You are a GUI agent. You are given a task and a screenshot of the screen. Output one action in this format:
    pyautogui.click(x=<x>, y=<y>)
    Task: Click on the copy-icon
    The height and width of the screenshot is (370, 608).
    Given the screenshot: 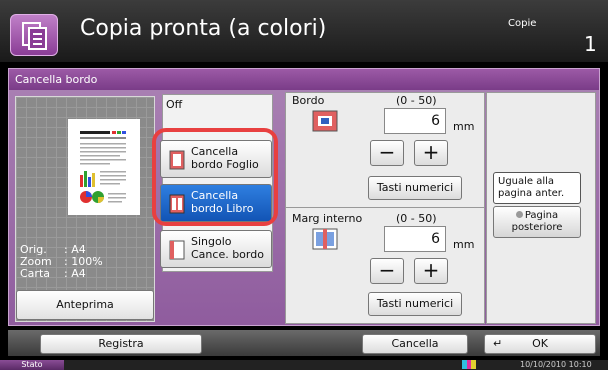 What is the action you would take?
    pyautogui.click(x=34, y=35)
    